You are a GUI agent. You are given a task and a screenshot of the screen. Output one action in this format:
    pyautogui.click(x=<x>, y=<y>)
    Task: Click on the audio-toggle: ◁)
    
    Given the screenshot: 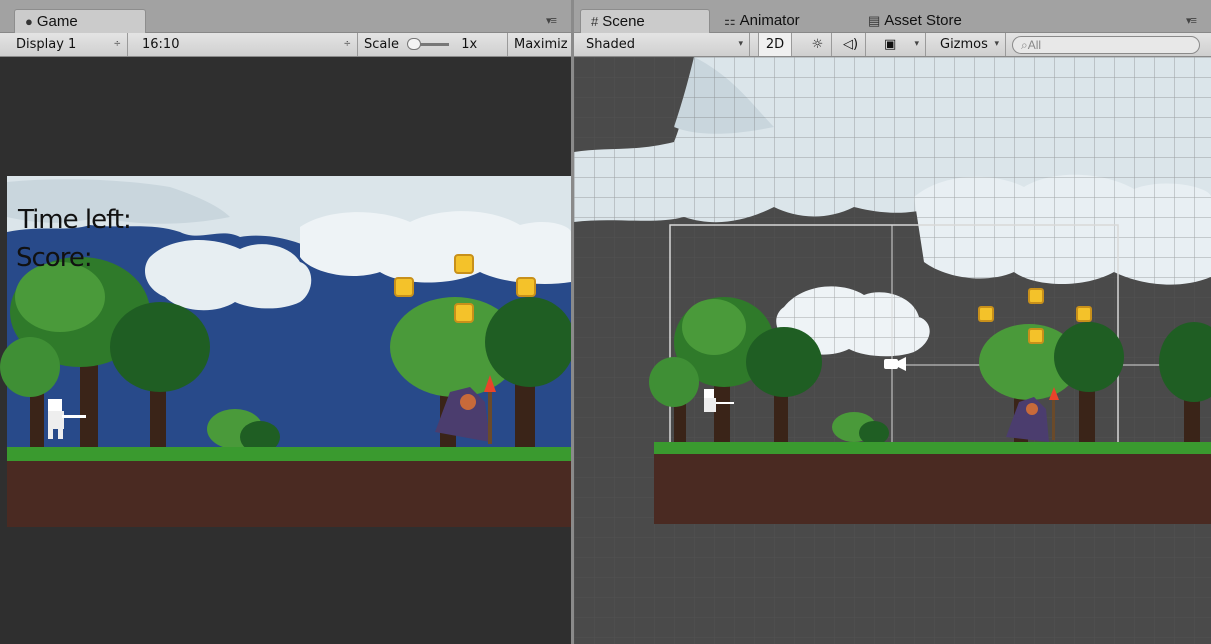 What is the action you would take?
    pyautogui.click(x=851, y=44)
    